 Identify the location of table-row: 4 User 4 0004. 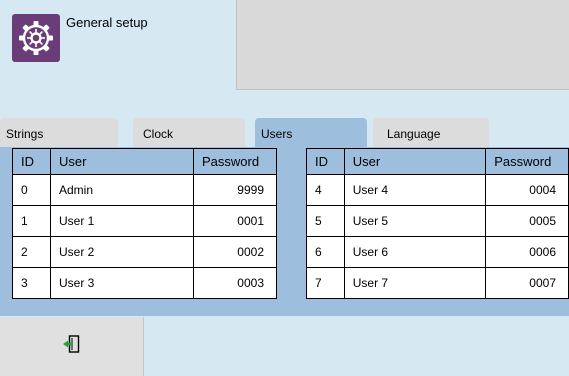
(437, 190).